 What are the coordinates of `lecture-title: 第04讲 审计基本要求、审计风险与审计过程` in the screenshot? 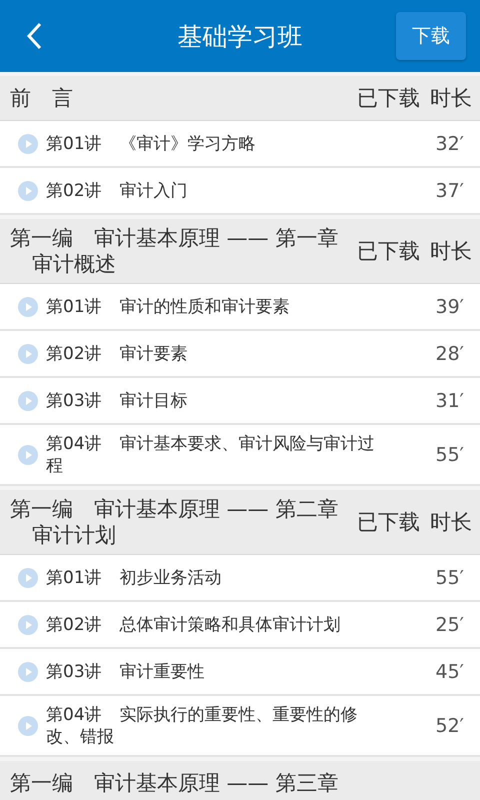 It's located at (211, 455).